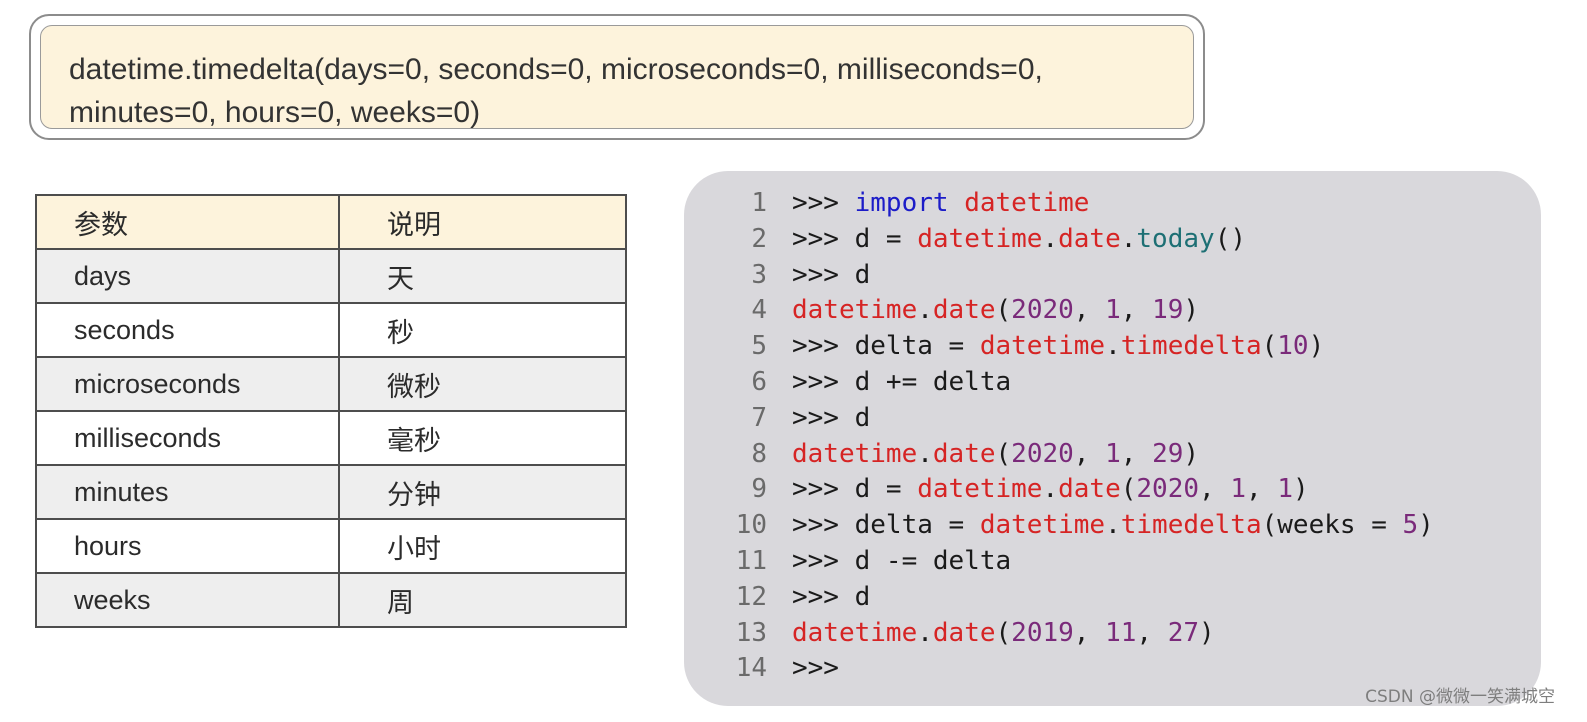  I want to click on code-line: 2 >>> d = datetime.date.today(), so click(1112, 240).